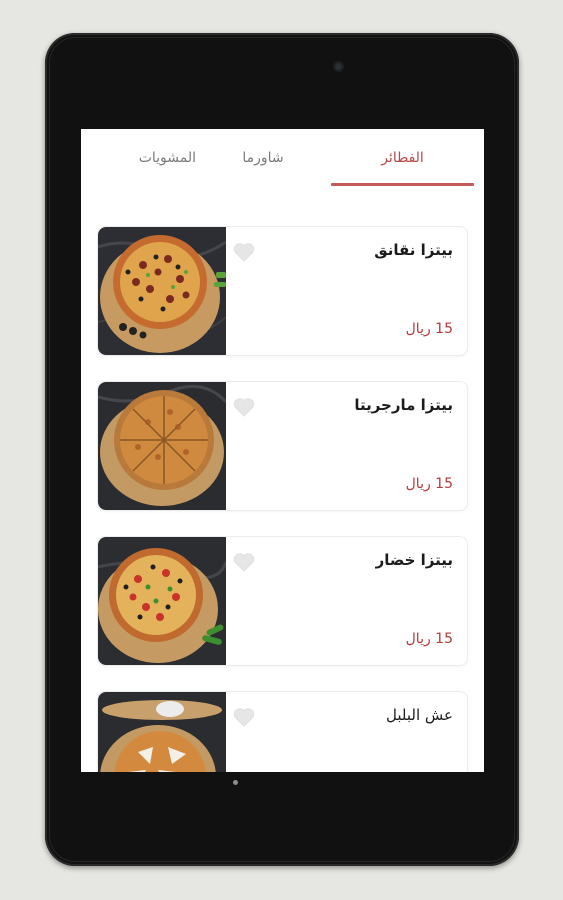  What do you see at coordinates (282, 601) in the screenshot?
I see `menu-item-card: بيتزا خضار 15 ريال` at bounding box center [282, 601].